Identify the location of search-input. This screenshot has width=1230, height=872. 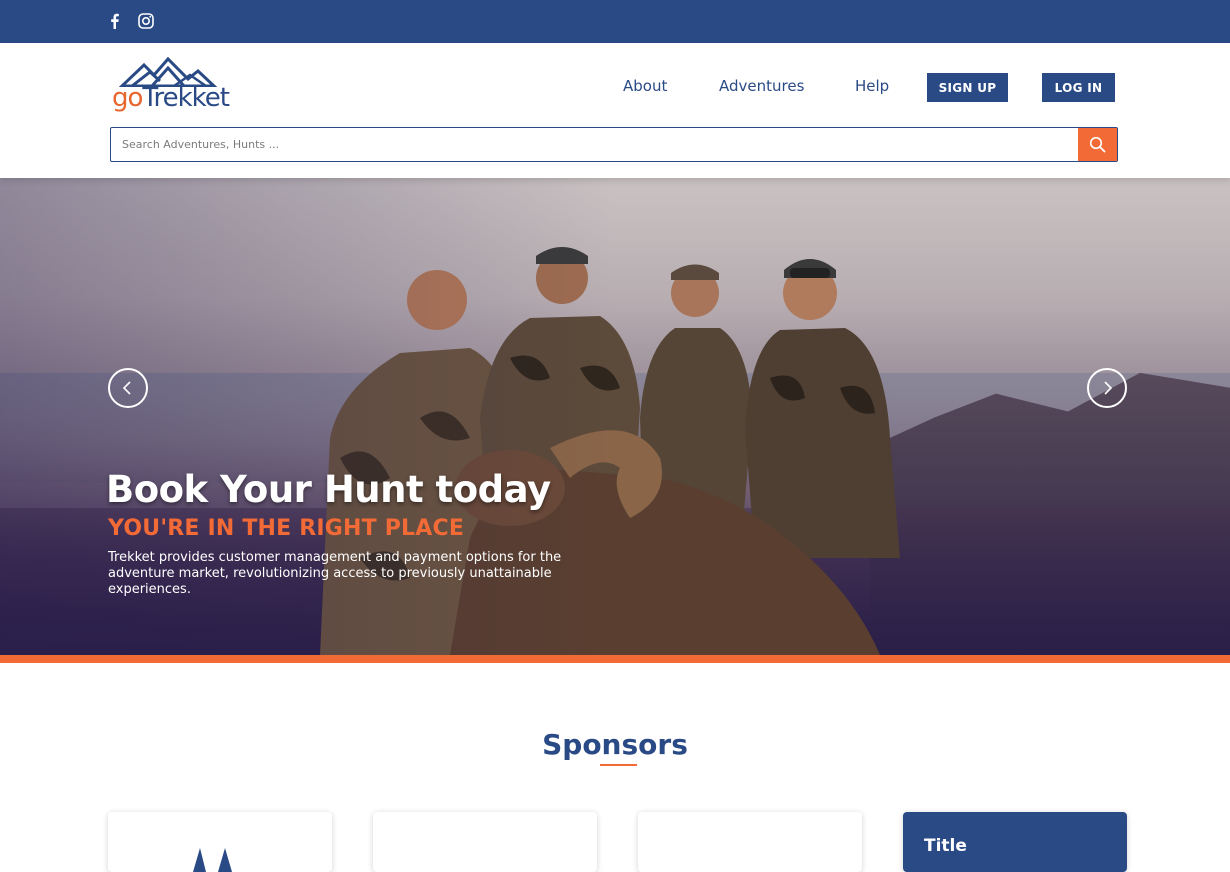
(595, 144).